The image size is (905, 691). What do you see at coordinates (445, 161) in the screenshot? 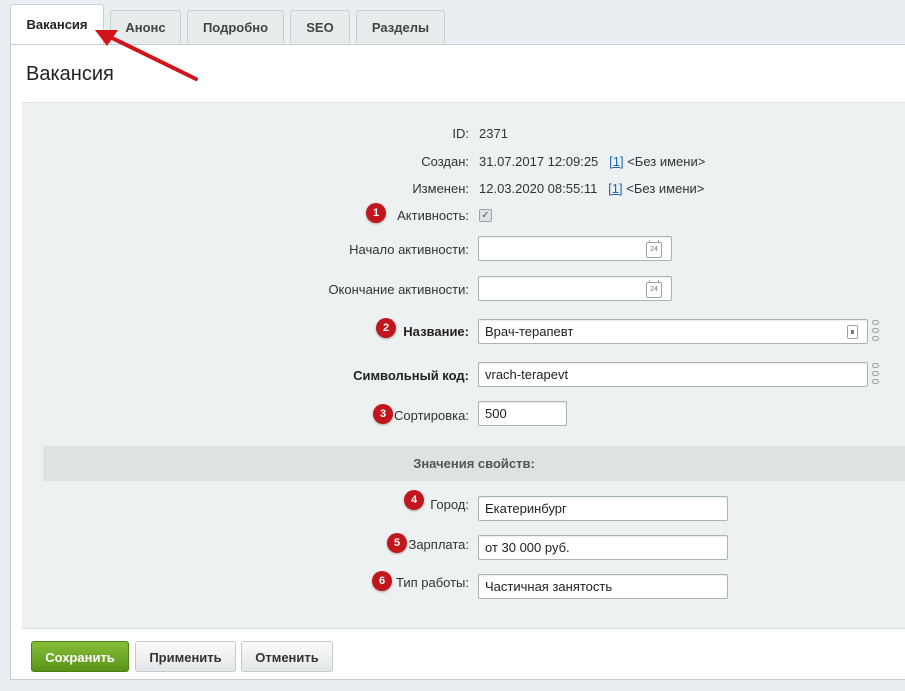
I see `created-label: Создан:` at bounding box center [445, 161].